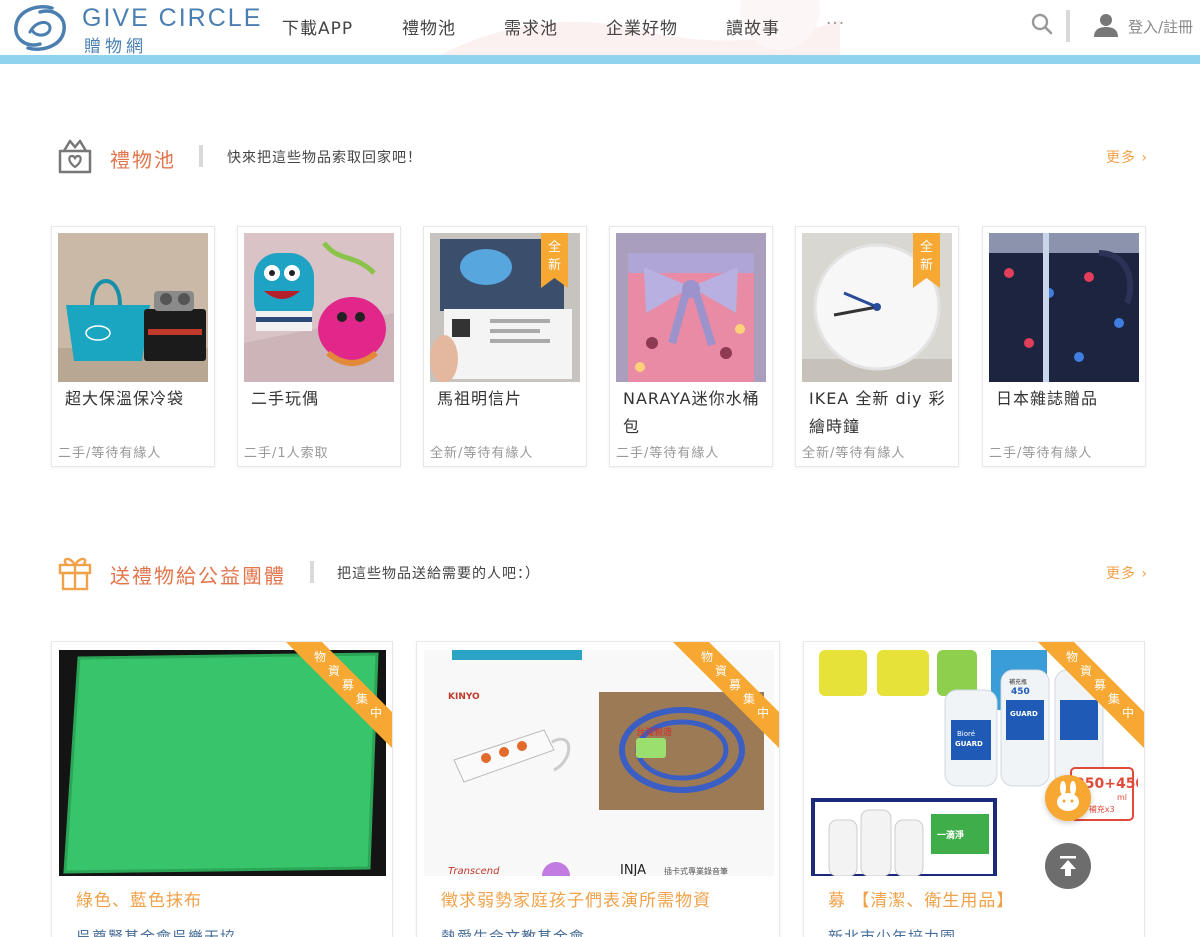 This screenshot has height=937, width=1200. Describe the element at coordinates (654, 732) in the screenshot. I see `taiwan-made-text: 台灣製造` at that location.